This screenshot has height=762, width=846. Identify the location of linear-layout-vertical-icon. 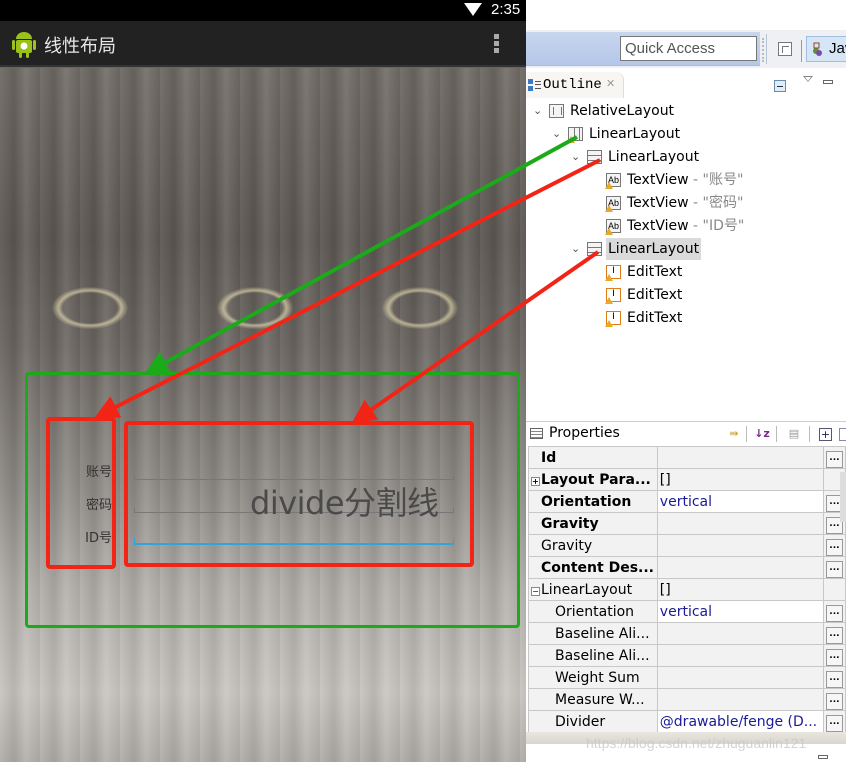
(594, 157).